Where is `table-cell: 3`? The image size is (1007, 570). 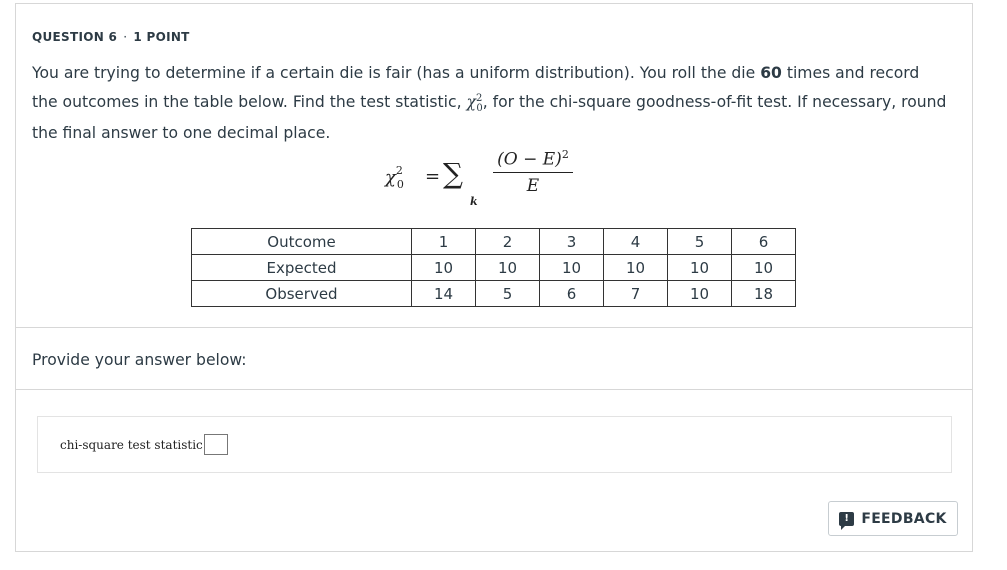 table-cell: 3 is located at coordinates (571, 241).